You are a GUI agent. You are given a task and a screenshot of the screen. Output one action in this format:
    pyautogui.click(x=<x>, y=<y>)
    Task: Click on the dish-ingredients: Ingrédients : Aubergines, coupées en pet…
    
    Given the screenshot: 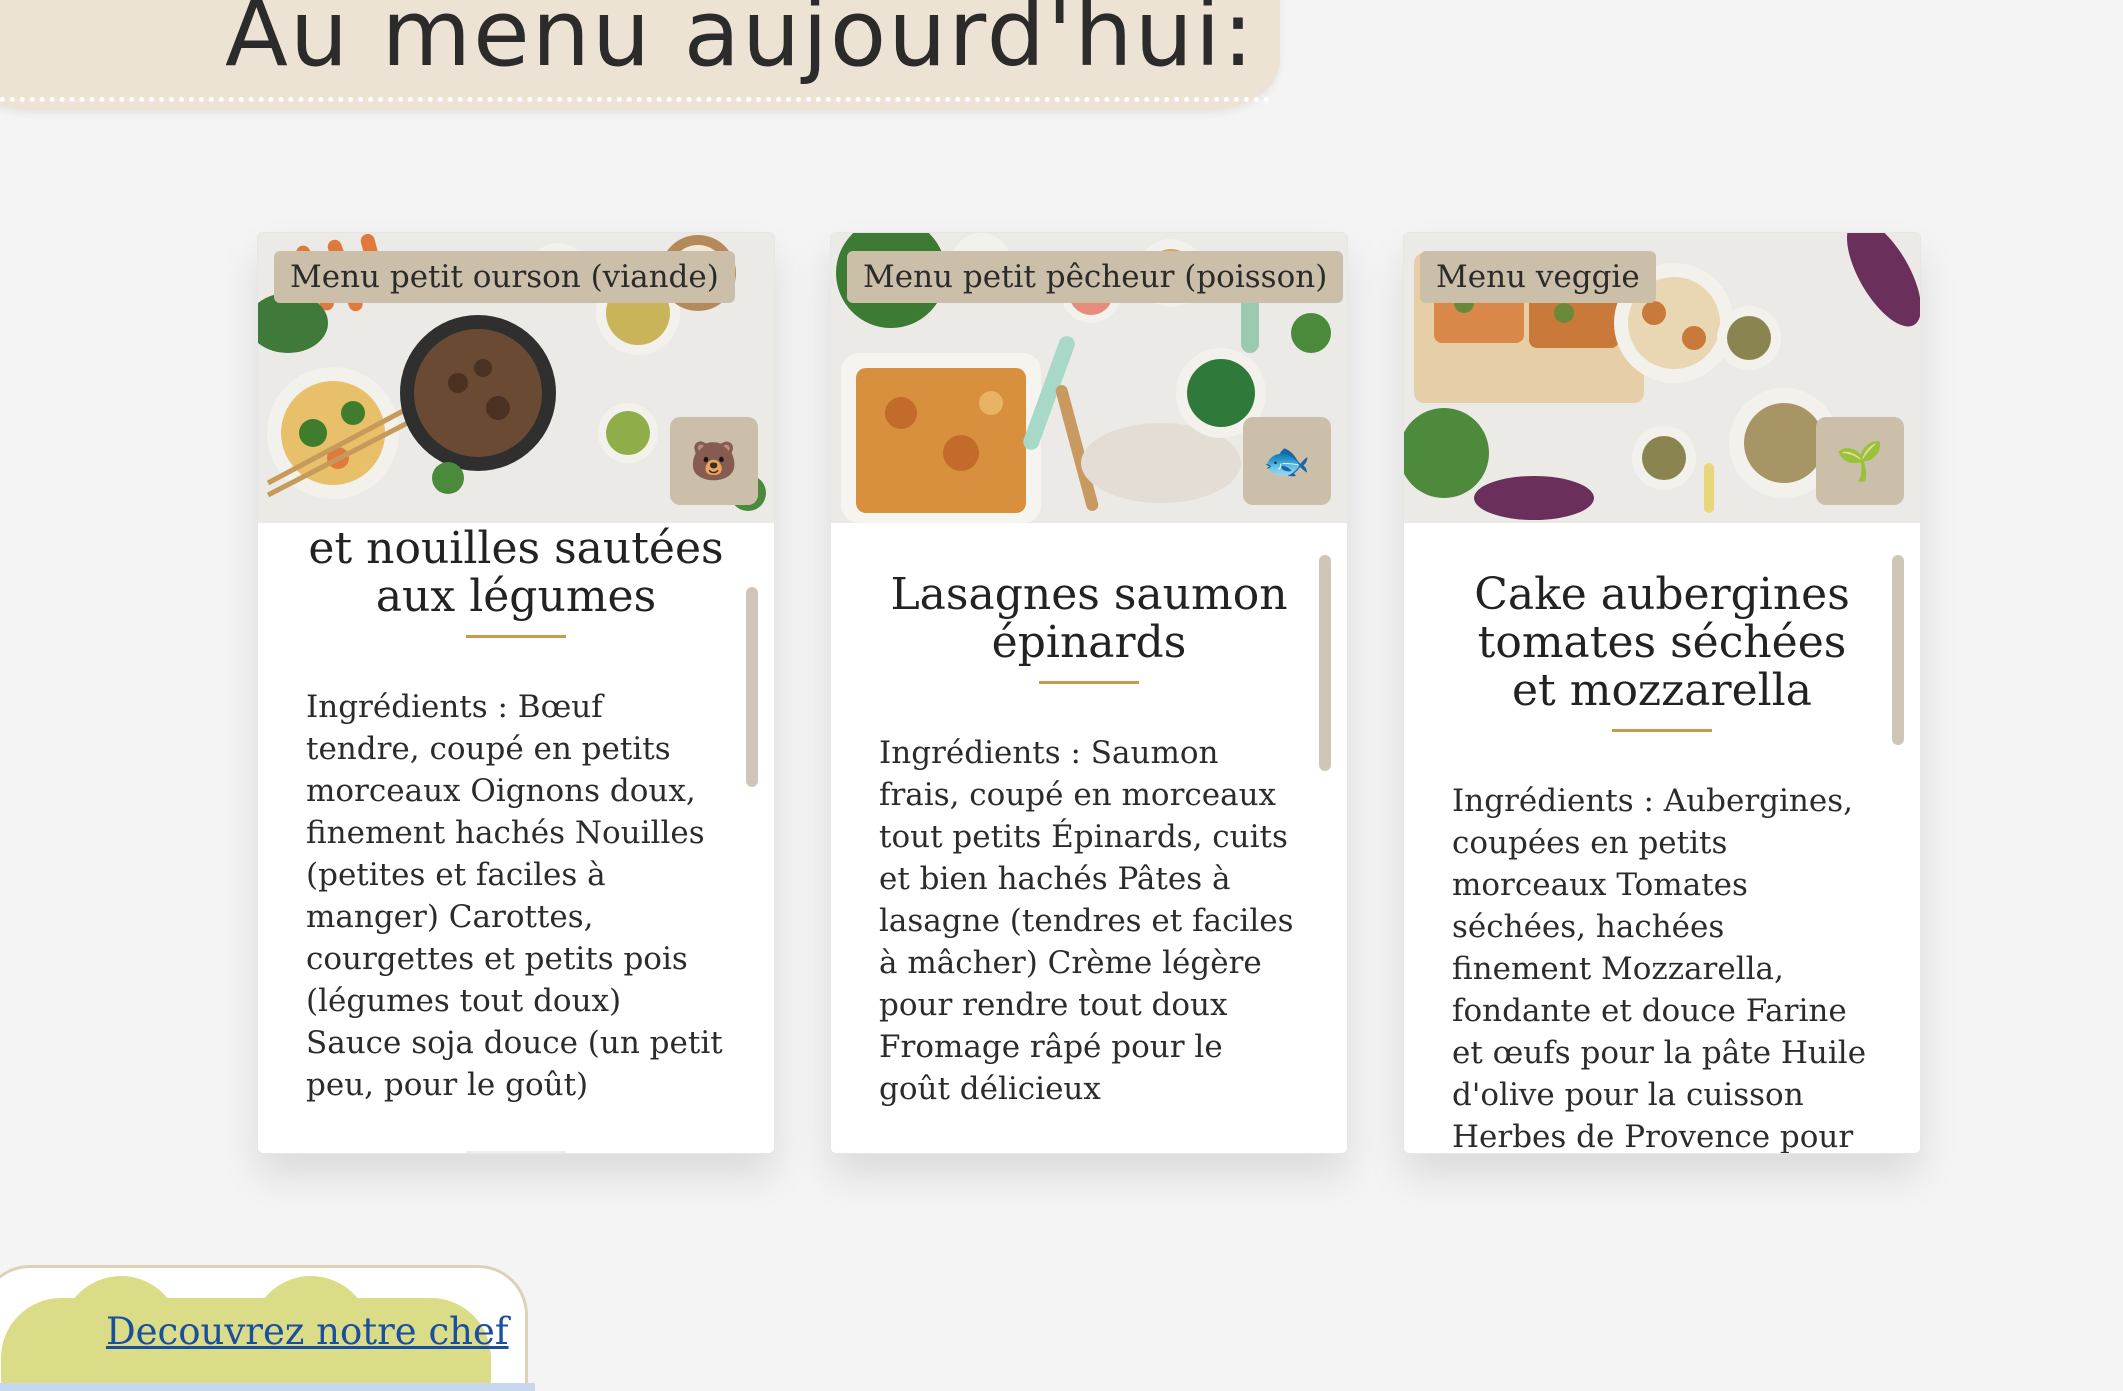 What is the action you would take?
    pyautogui.click(x=1659, y=968)
    